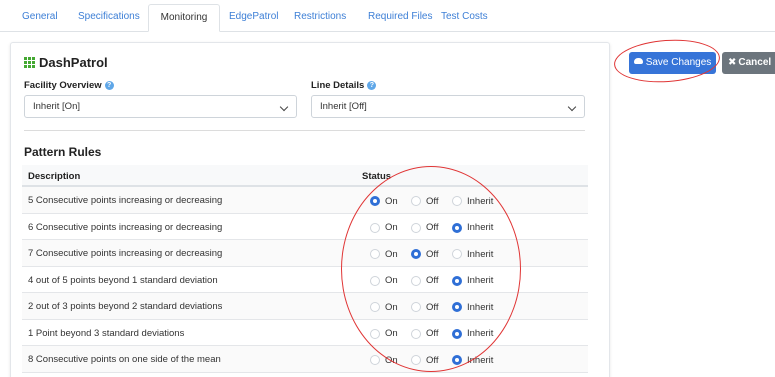  What do you see at coordinates (464, 18) in the screenshot?
I see `tab-test-costs: Test Costs` at bounding box center [464, 18].